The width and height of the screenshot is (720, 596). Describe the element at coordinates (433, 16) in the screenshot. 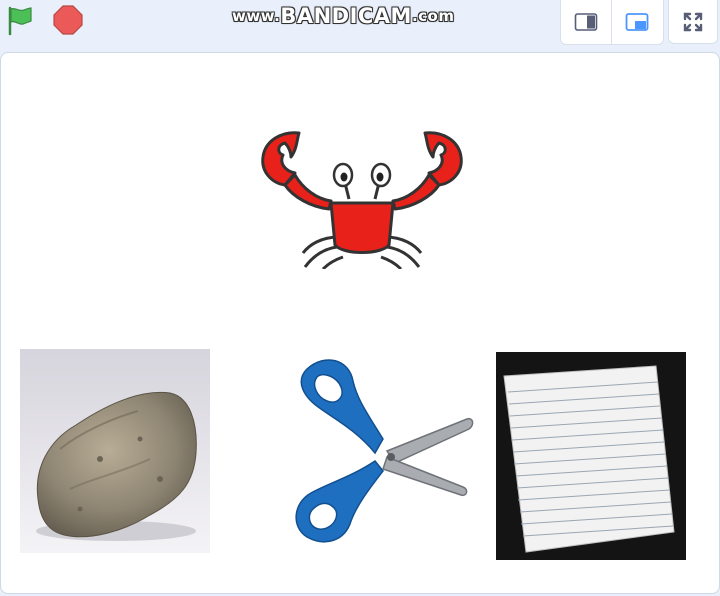

I see `watermark-suffix: .com` at that location.